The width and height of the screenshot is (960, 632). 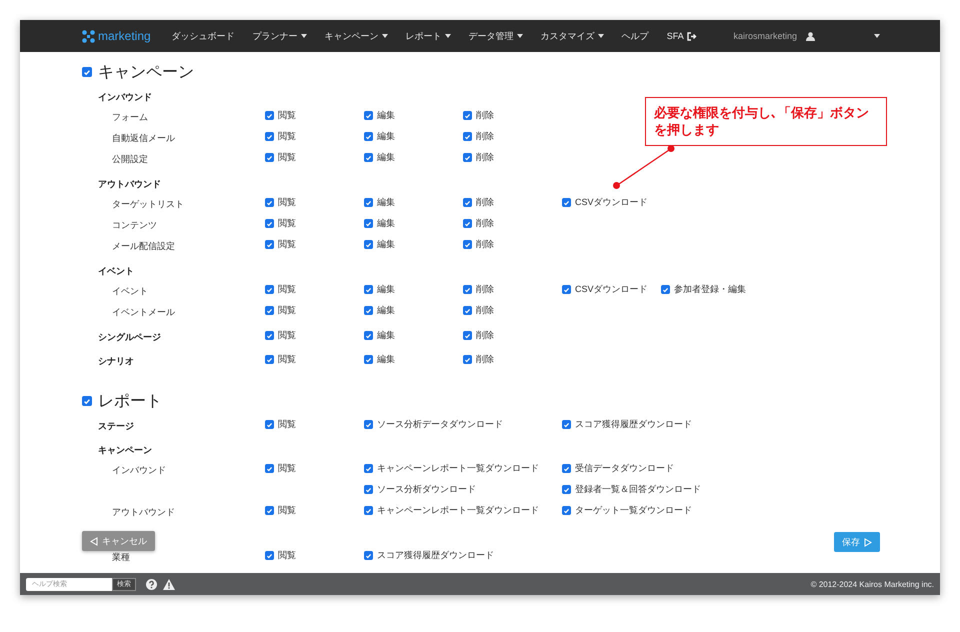 I want to click on item-label: アウトバウンド, so click(x=143, y=511).